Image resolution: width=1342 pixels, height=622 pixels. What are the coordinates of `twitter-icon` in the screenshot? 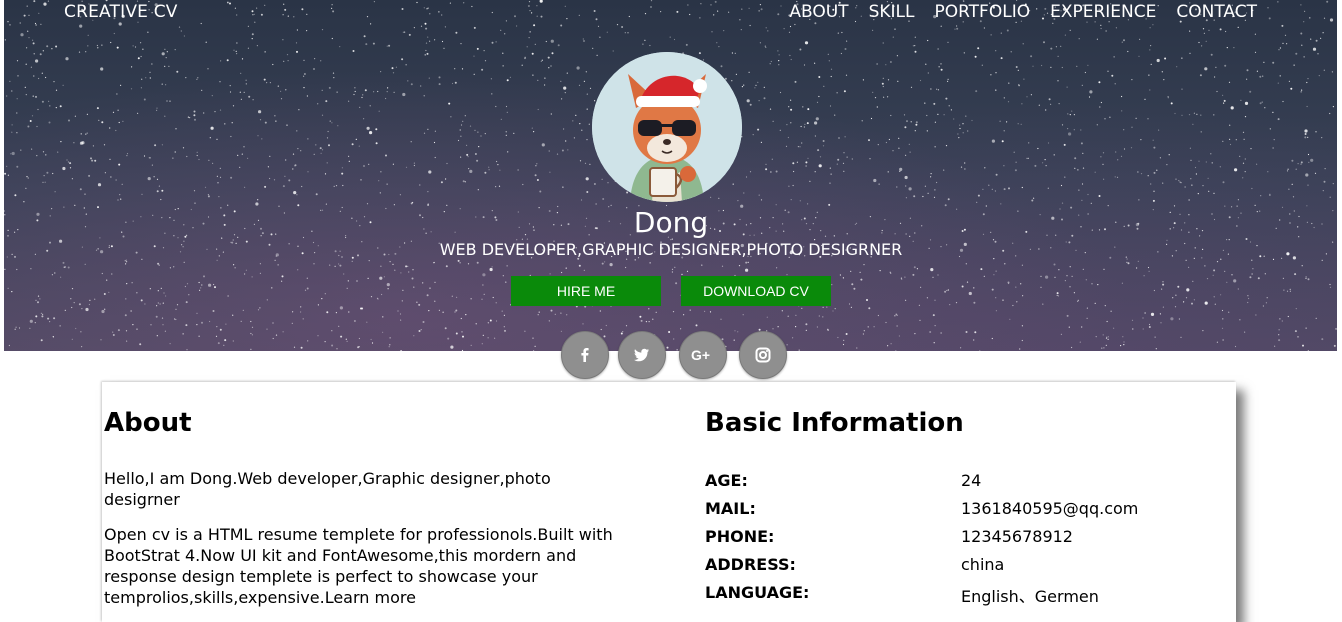 It's located at (642, 355).